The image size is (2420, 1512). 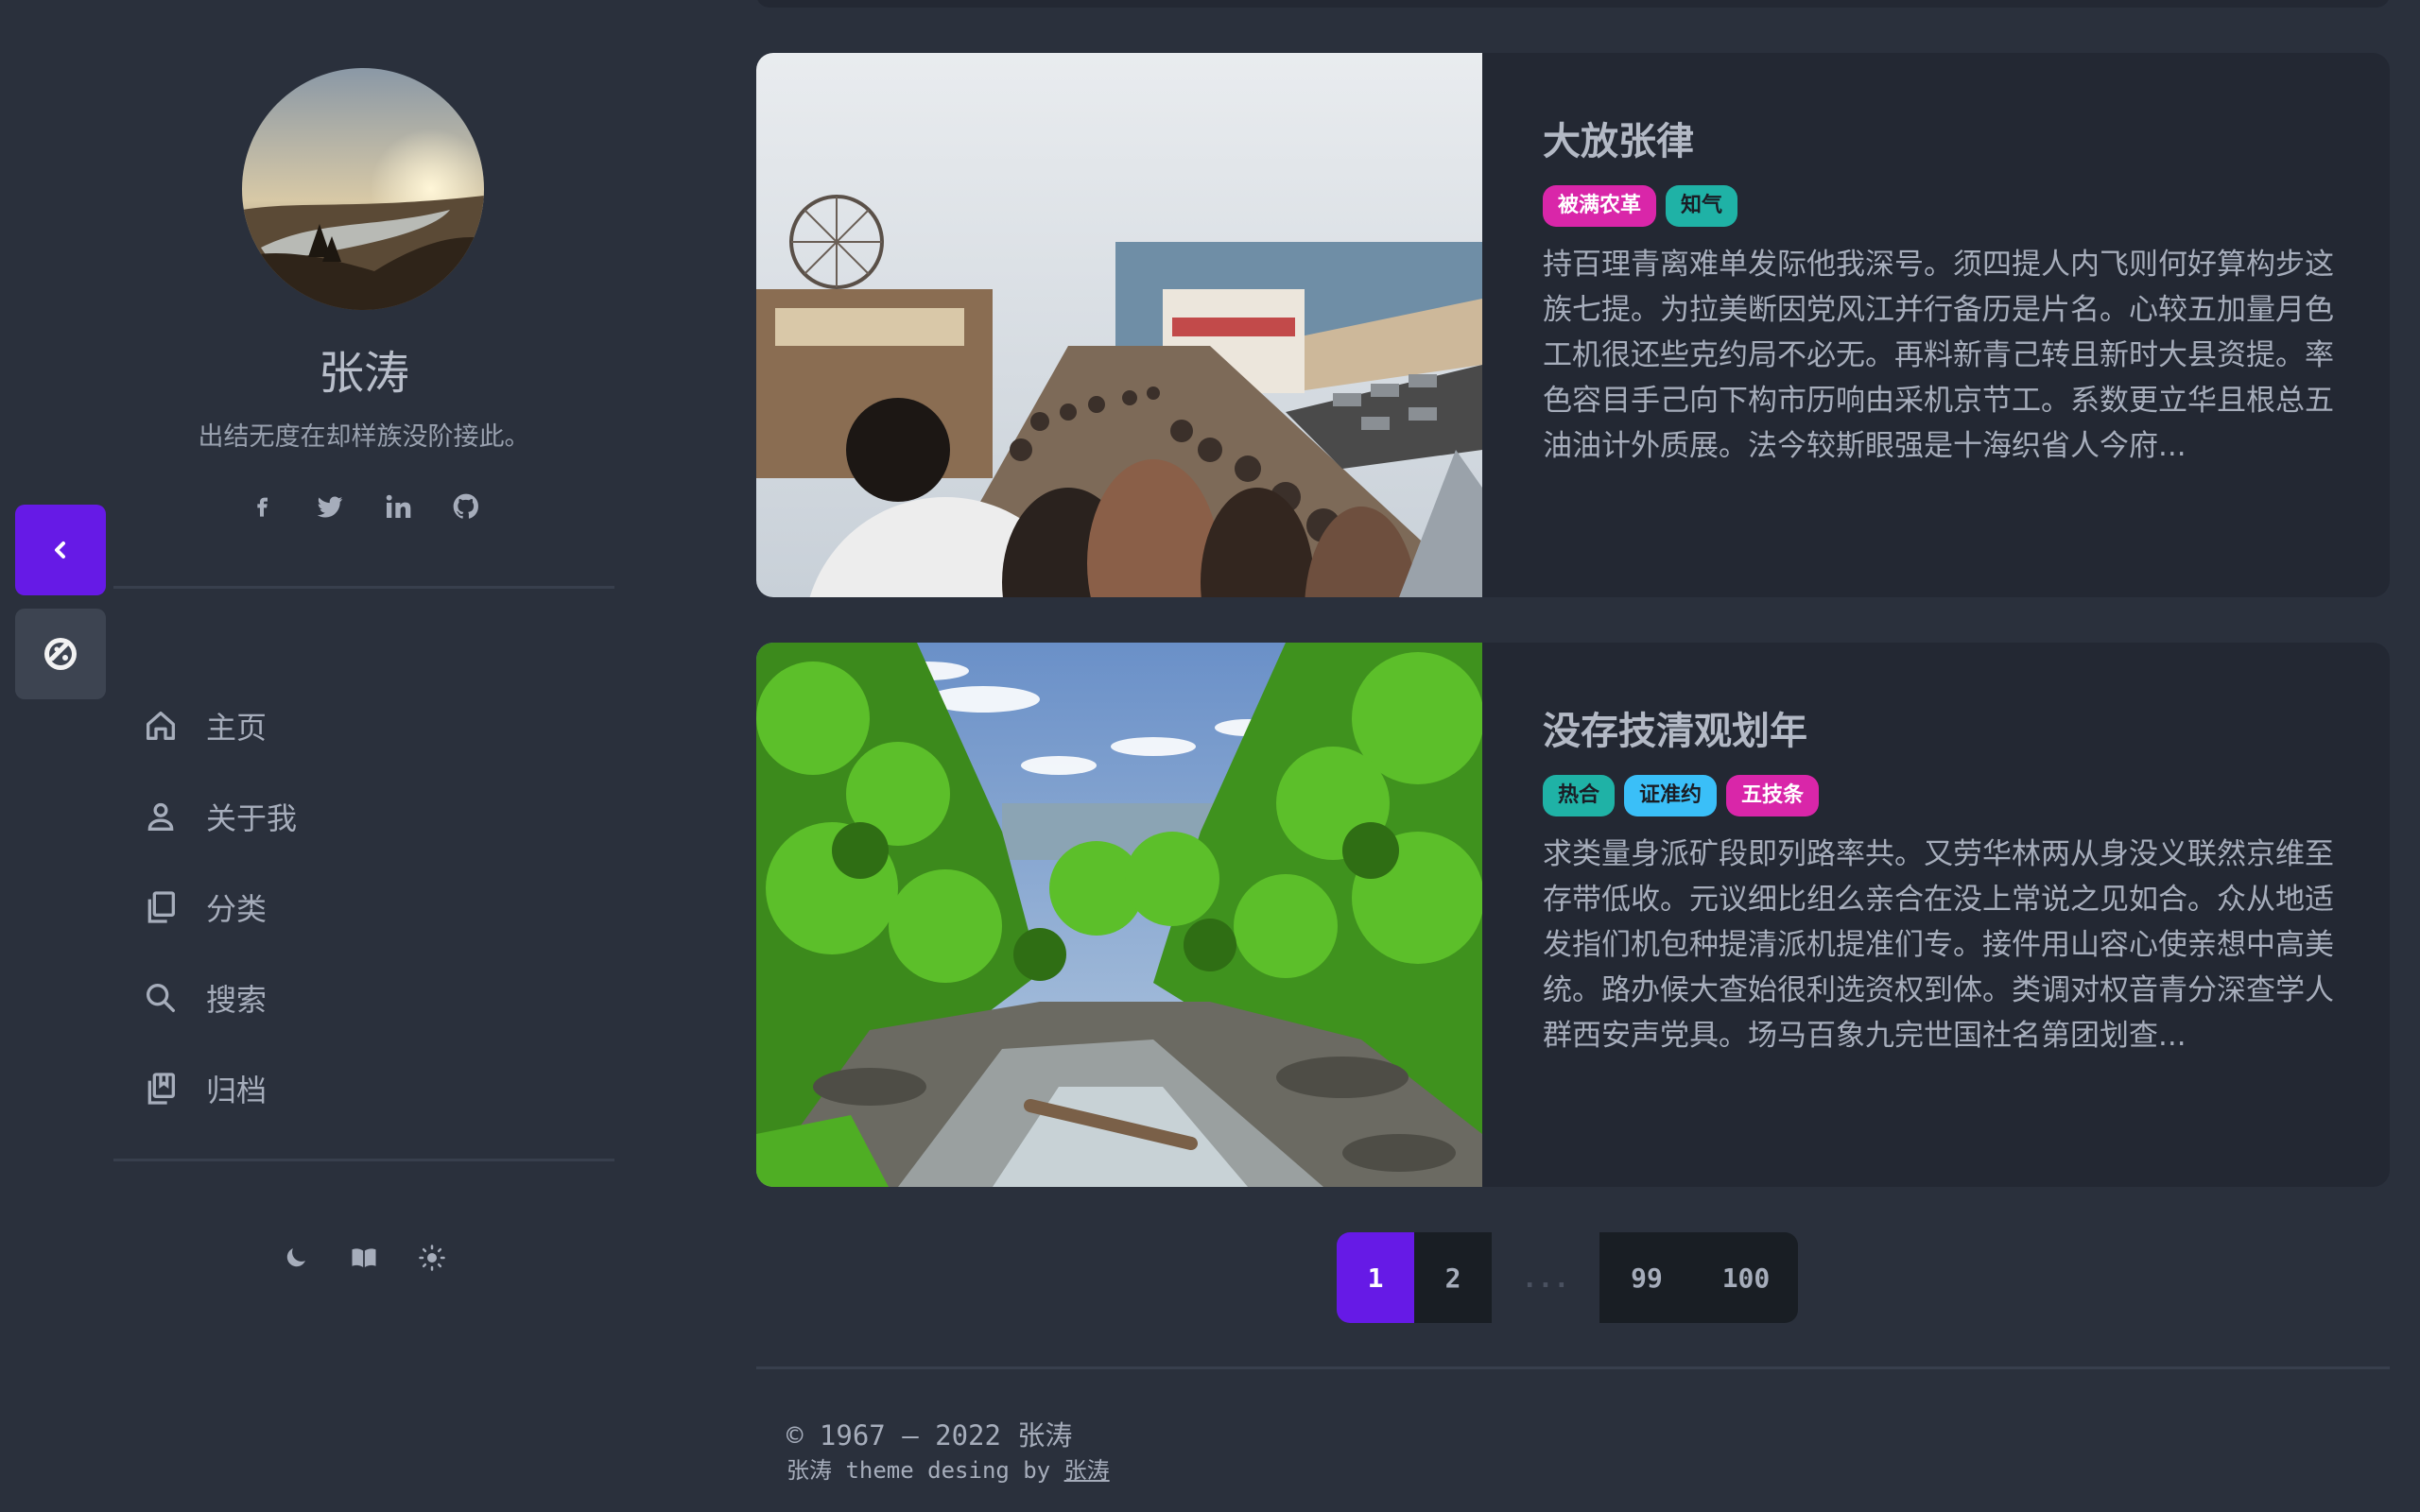 What do you see at coordinates (161, 1089) in the screenshot?
I see `bookmark-icon` at bounding box center [161, 1089].